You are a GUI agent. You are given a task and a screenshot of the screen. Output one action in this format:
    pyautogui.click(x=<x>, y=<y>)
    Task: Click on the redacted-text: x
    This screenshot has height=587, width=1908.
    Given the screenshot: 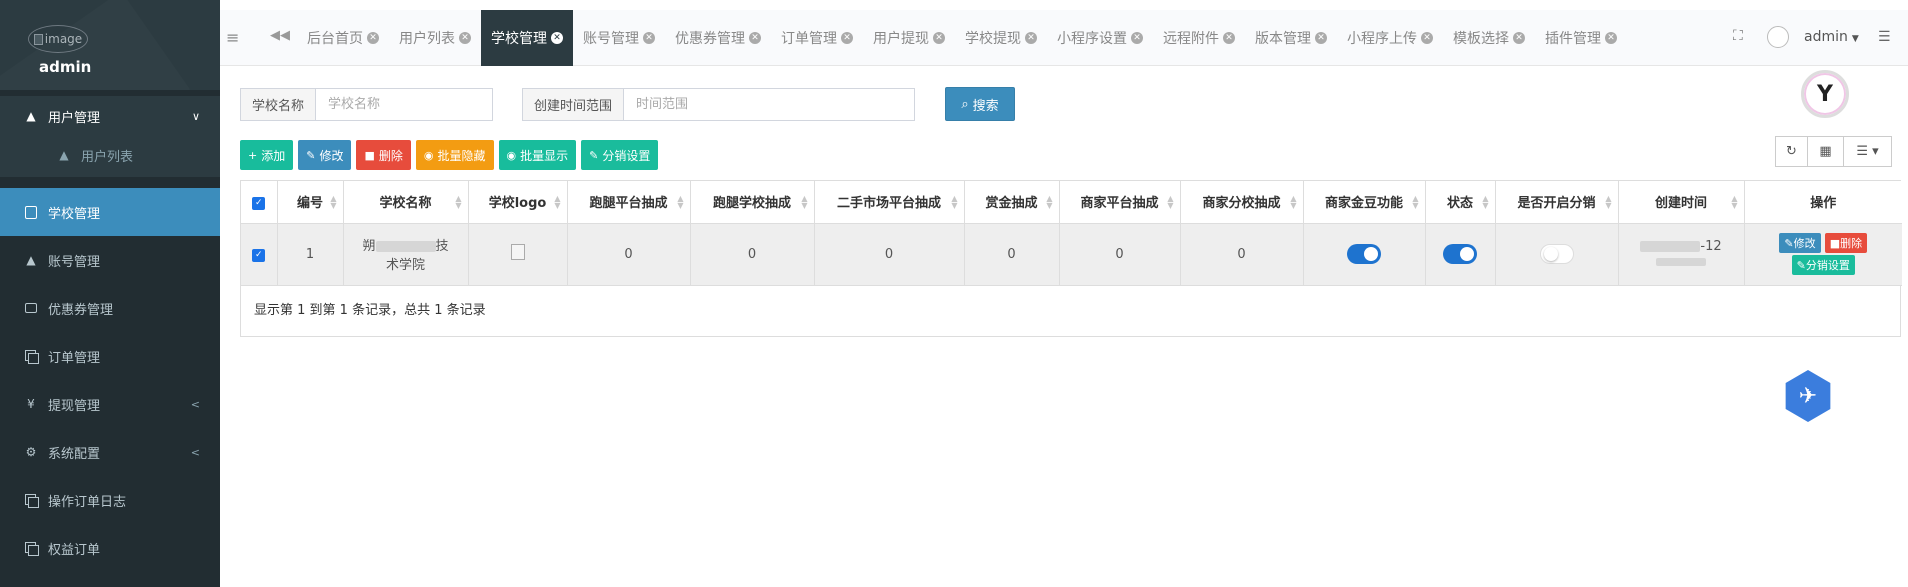 What is the action you would take?
    pyautogui.click(x=1681, y=261)
    